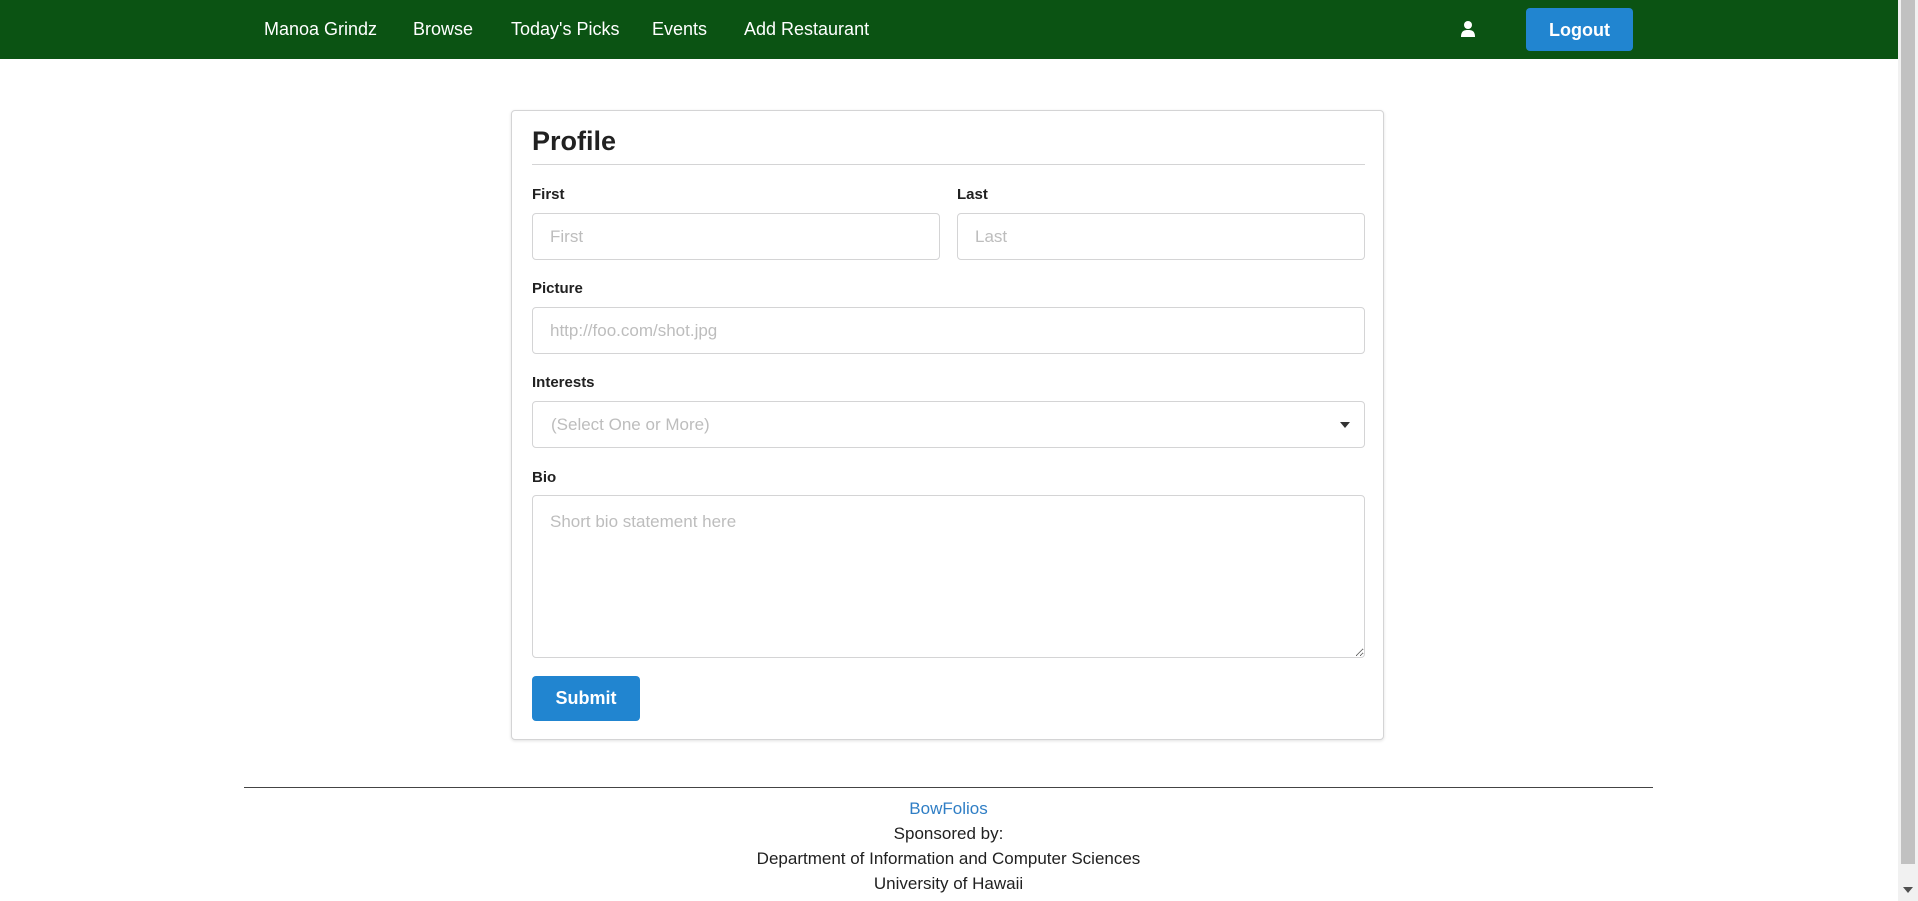 This screenshot has width=1918, height=901. What do you see at coordinates (630, 424) in the screenshot?
I see `interests-placeholder: (Select One or More)` at bounding box center [630, 424].